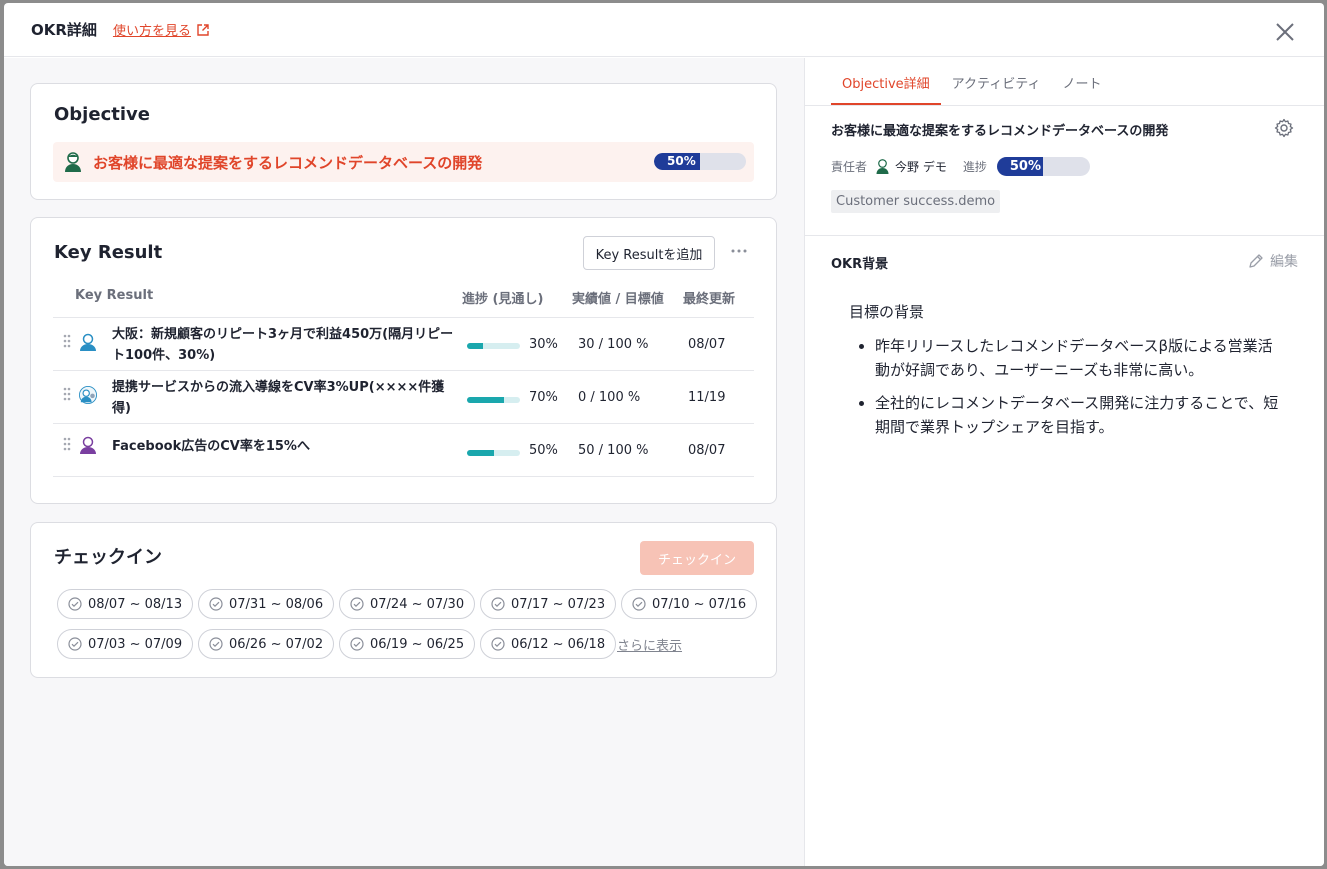  I want to click on col-updated: 最終更新, so click(709, 299).